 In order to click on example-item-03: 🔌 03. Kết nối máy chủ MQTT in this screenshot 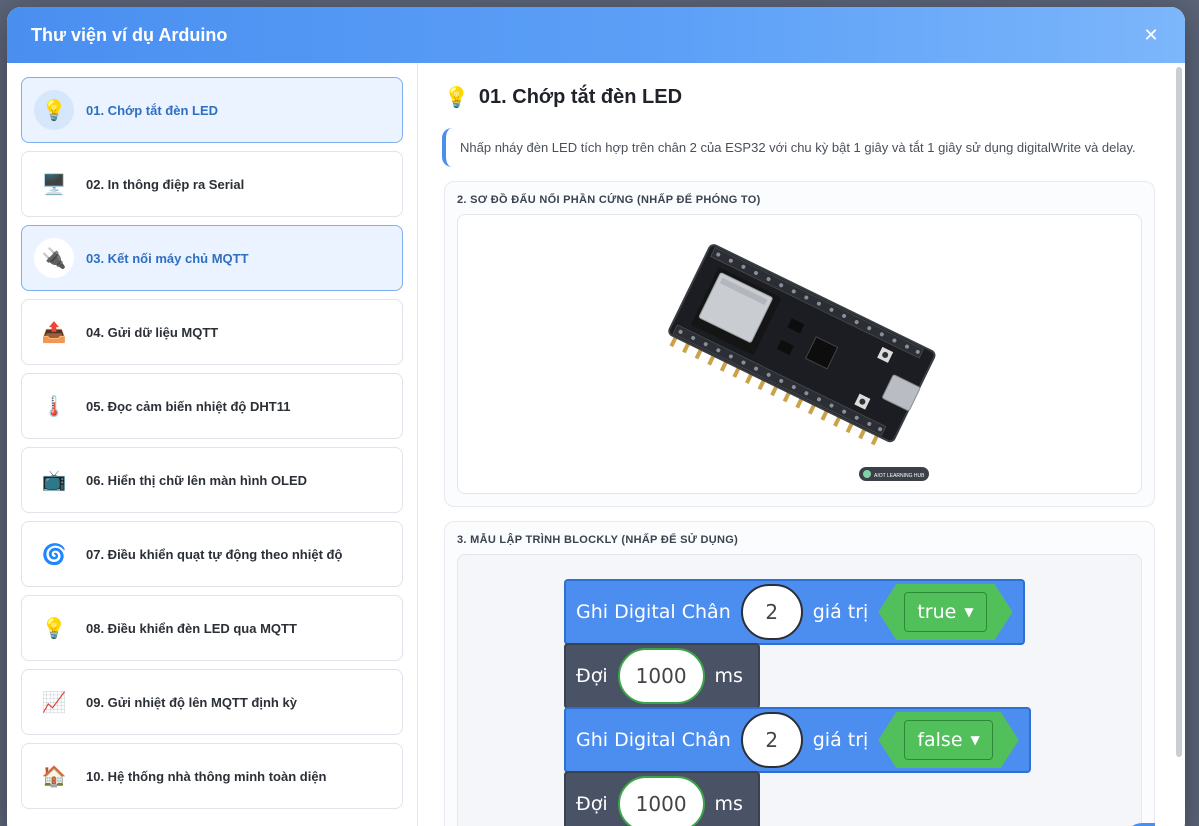, I will do `click(212, 258)`.